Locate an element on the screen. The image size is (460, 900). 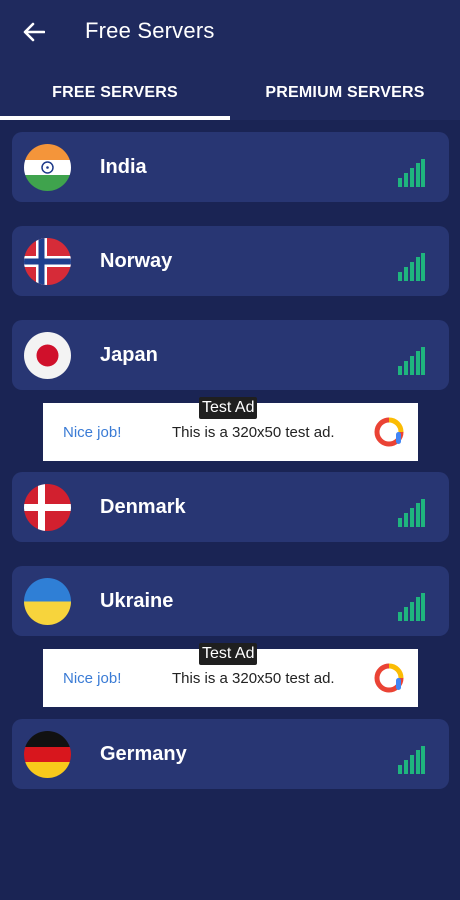
country-name: Japan is located at coordinates (129, 354).